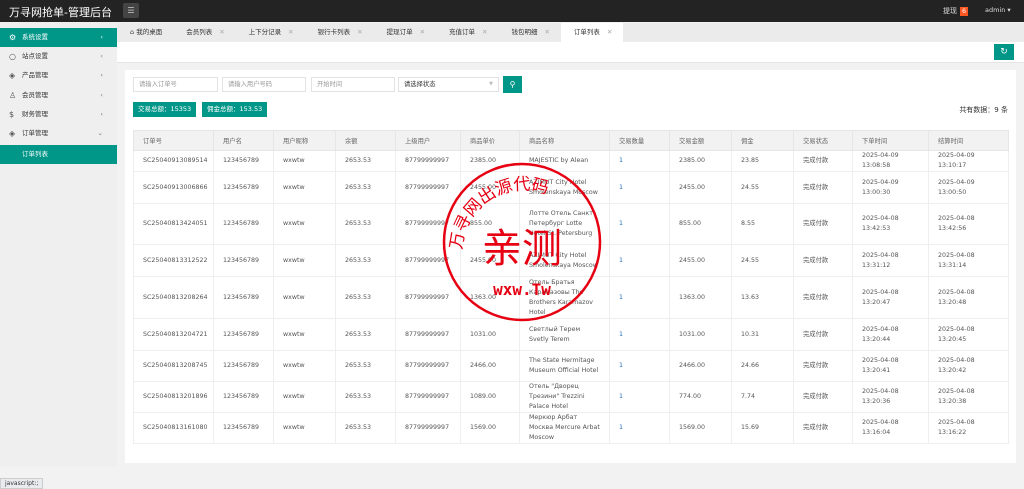  Describe the element at coordinates (890, 297) in the screenshot. I see `table-cell: 2025-04-08 13:20:47` at that location.